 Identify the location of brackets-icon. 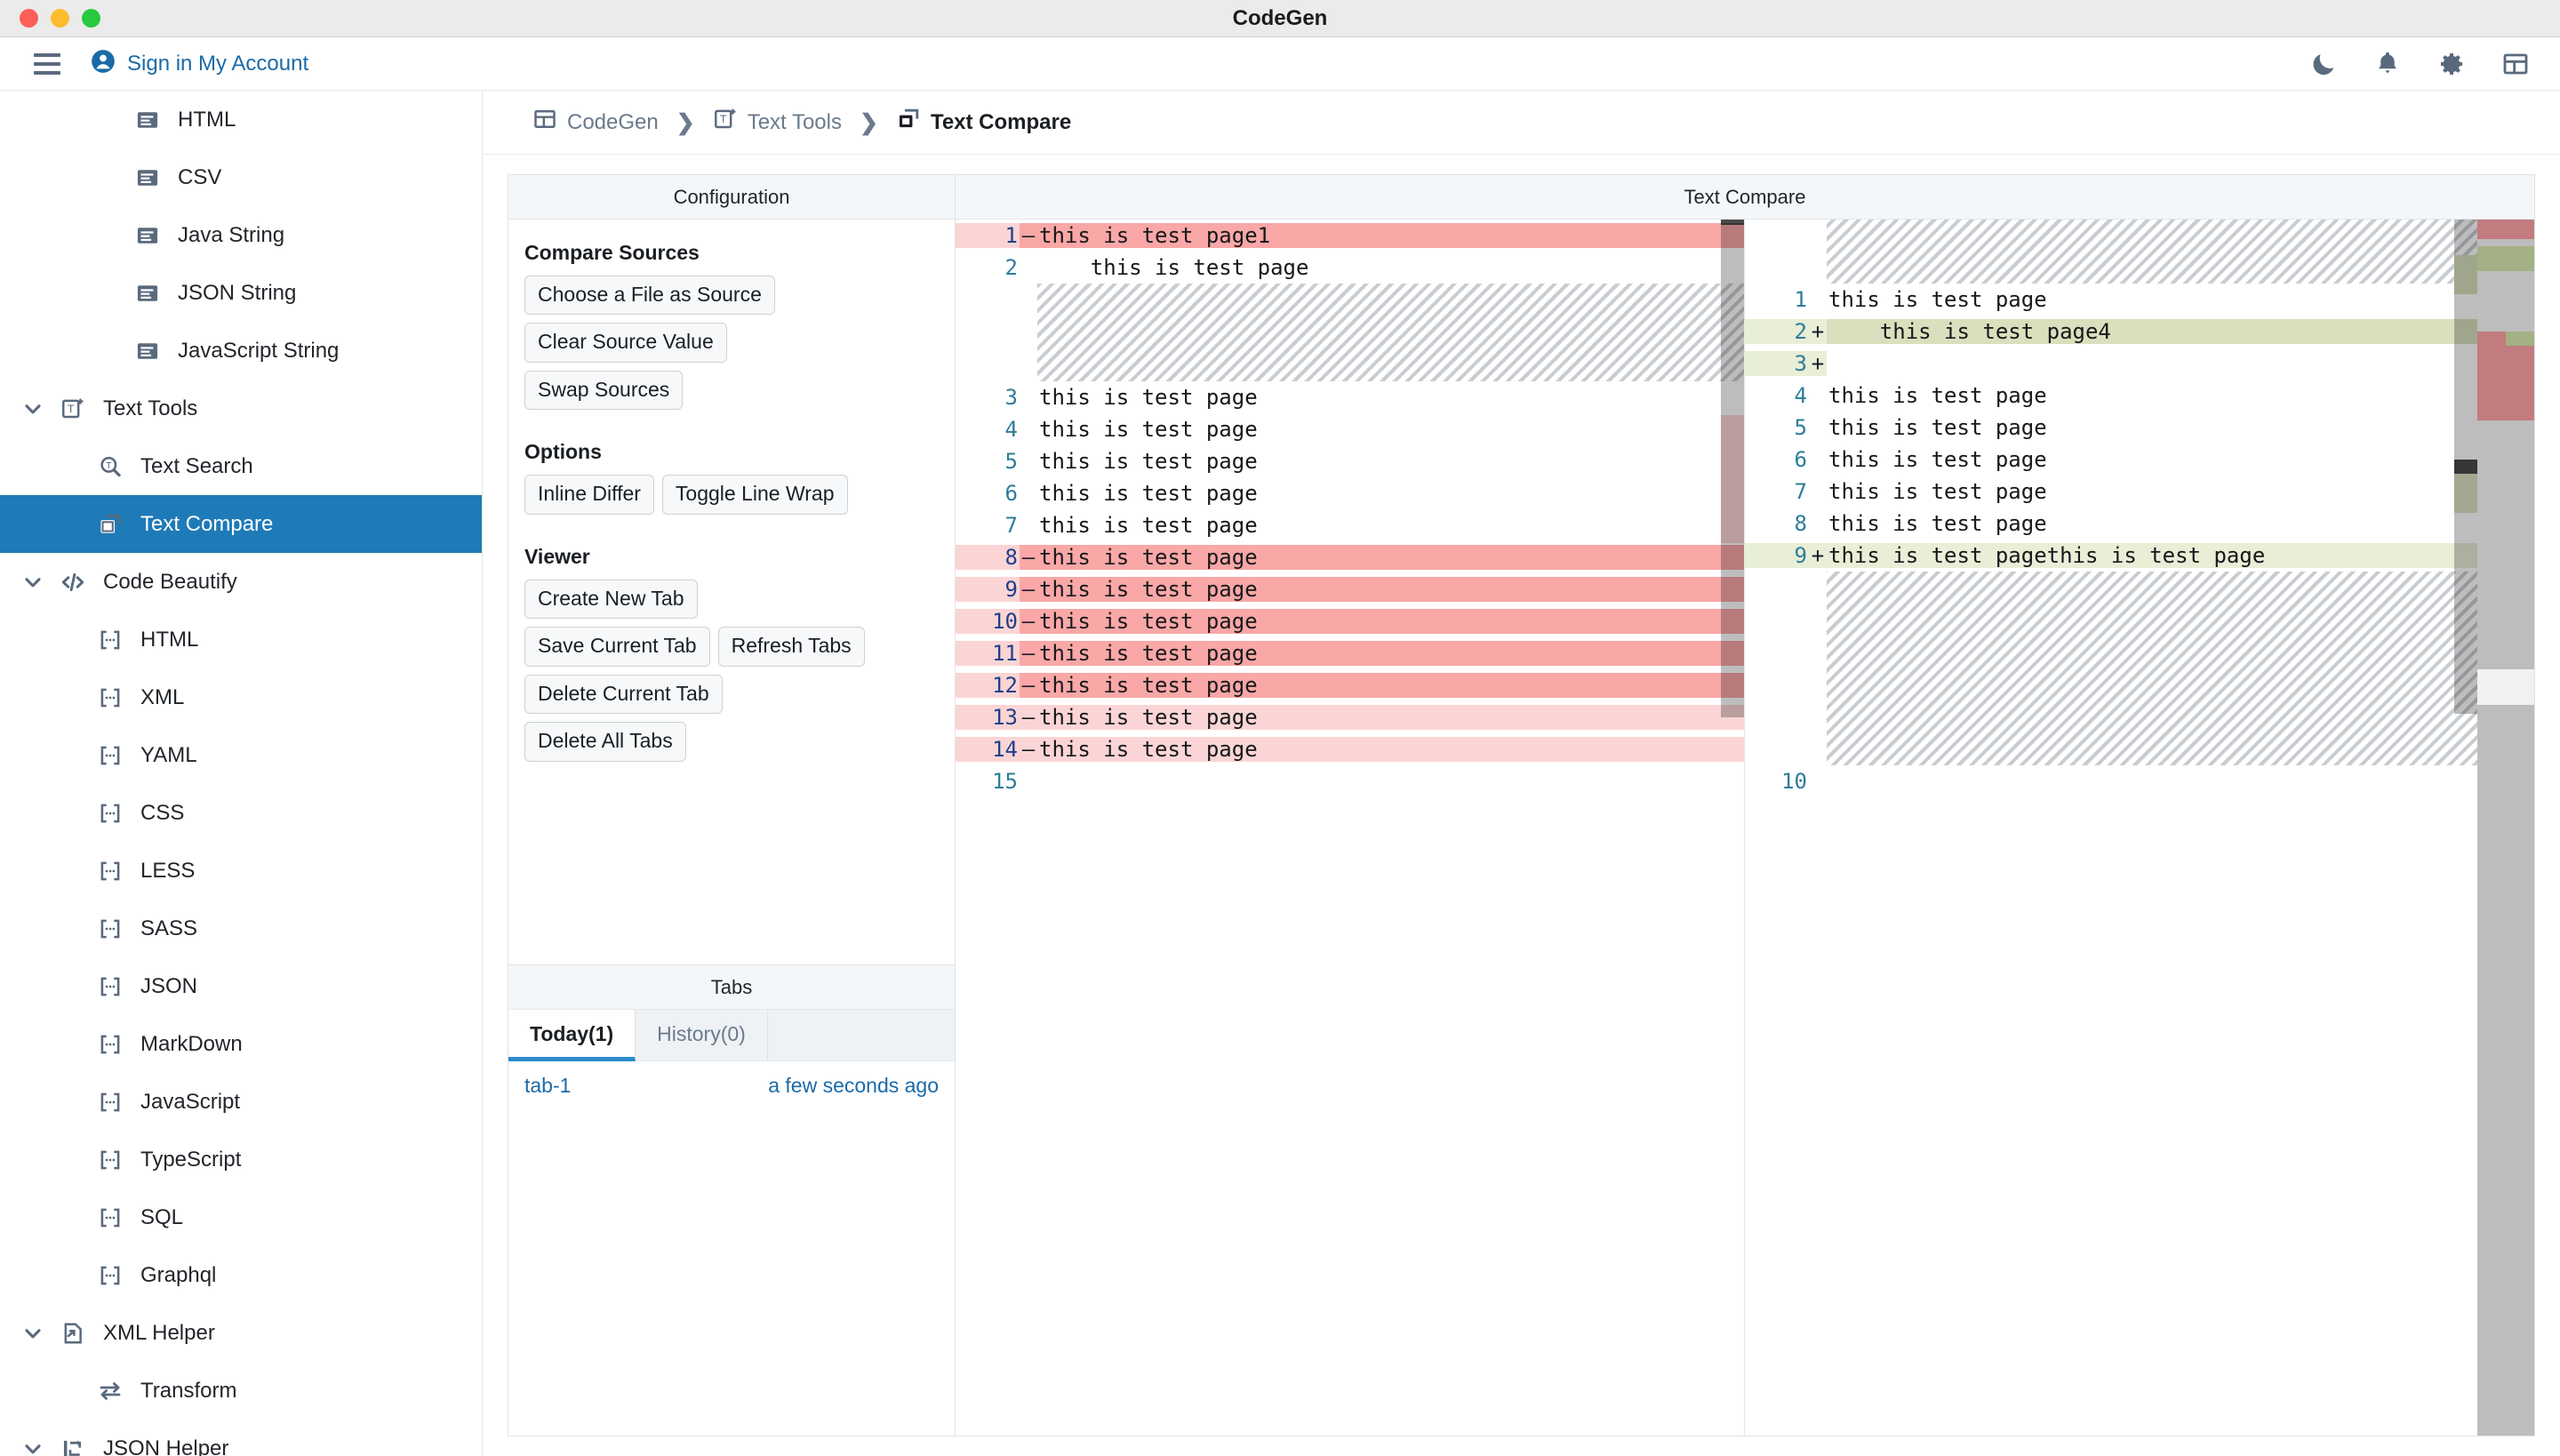
(110, 697).